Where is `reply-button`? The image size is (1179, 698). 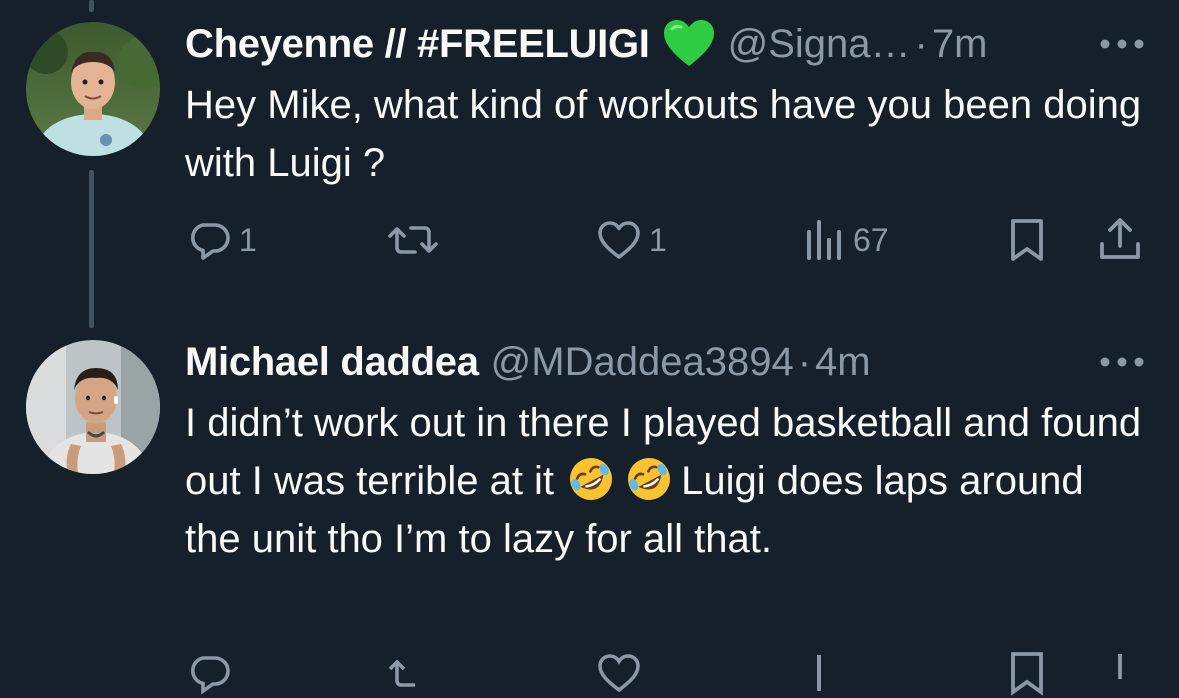
reply-button is located at coordinates (209, 673).